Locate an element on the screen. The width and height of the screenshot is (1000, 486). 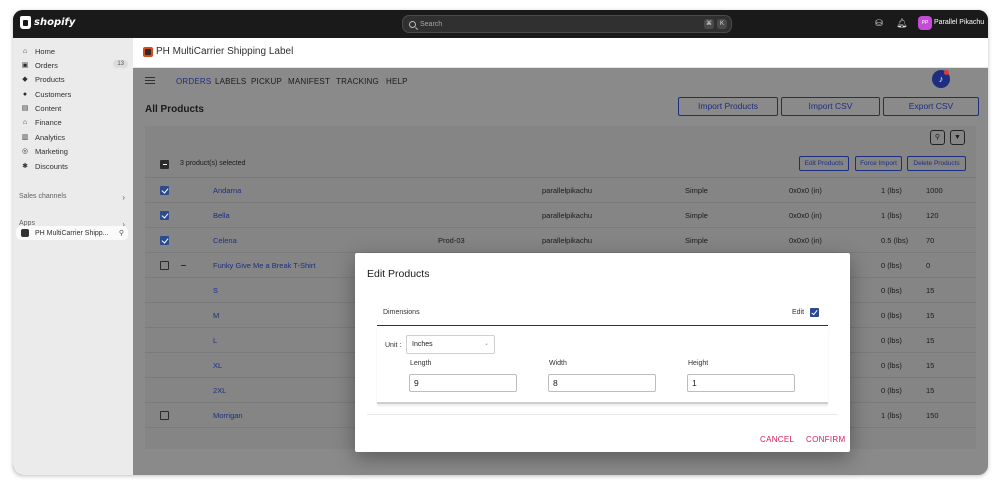
hamburger-icon is located at coordinates (150, 80).